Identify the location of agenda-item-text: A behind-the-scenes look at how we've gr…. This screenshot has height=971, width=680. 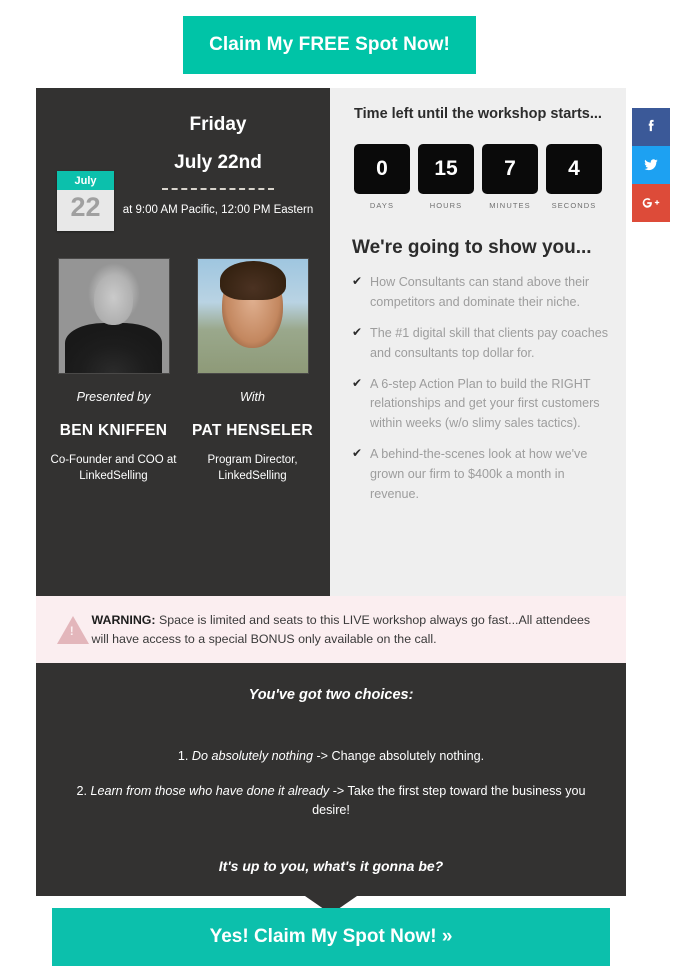
(479, 474).